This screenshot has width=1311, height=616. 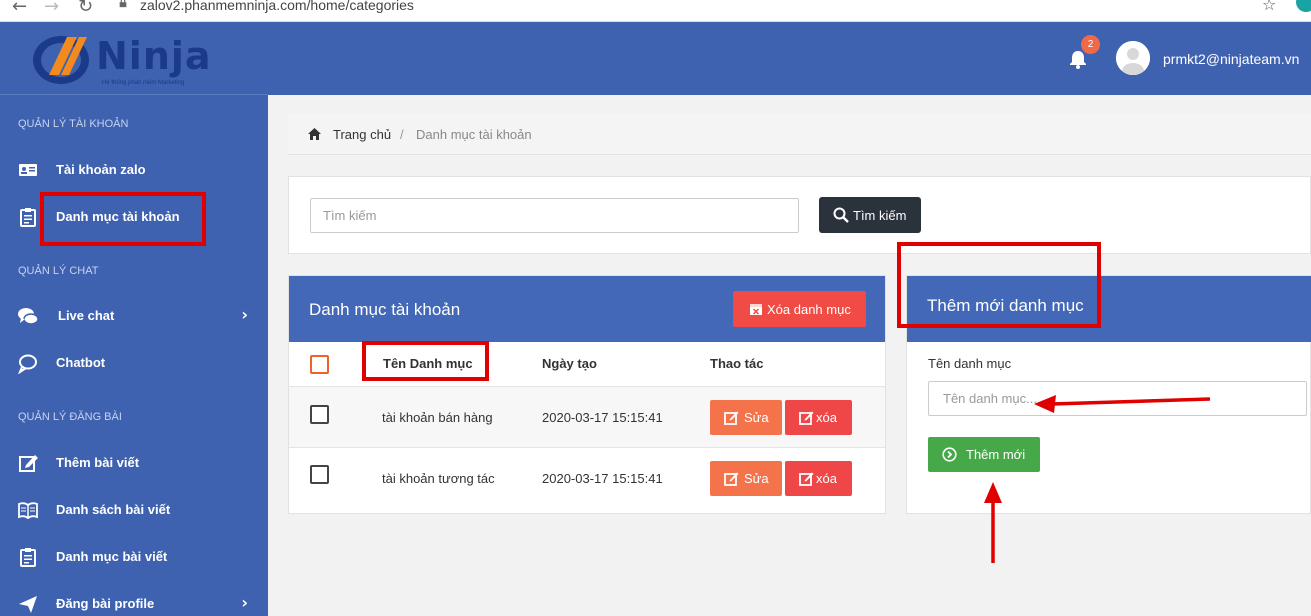 I want to click on search-input, so click(x=554, y=215).